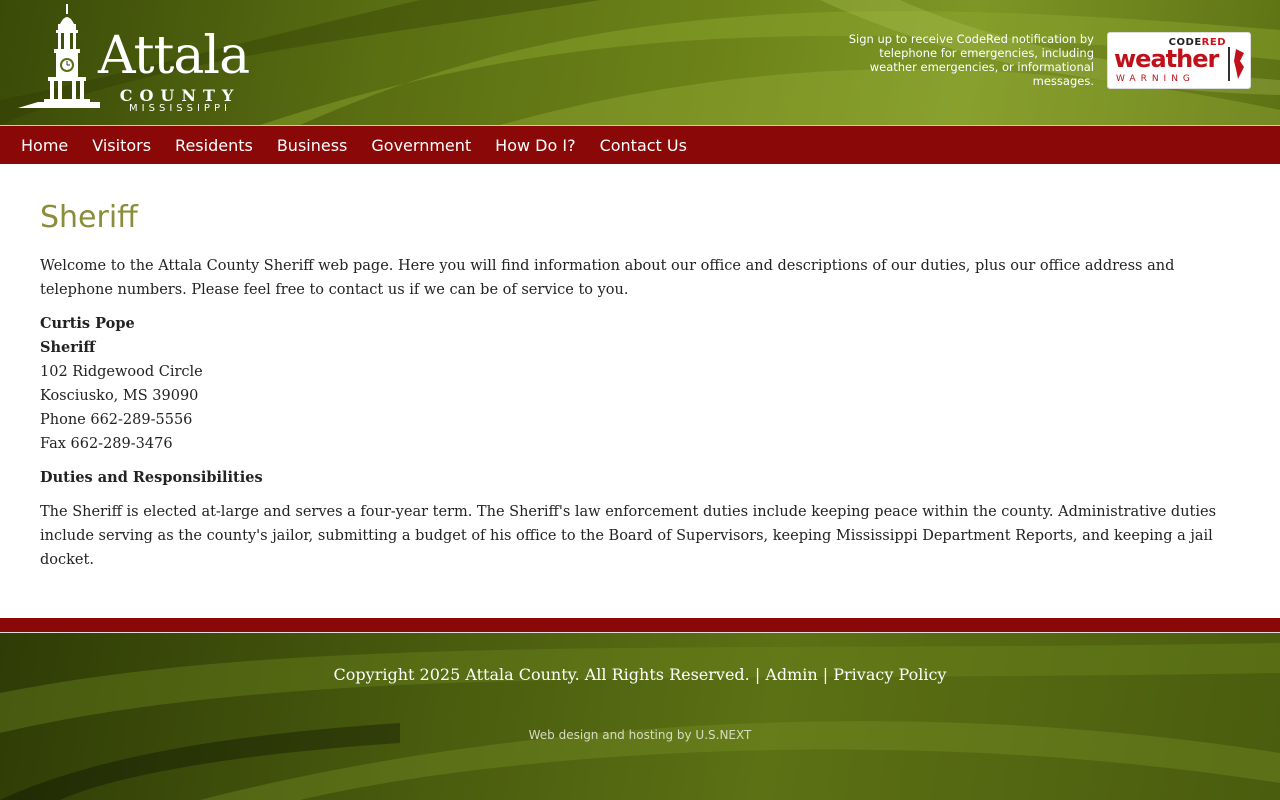  Describe the element at coordinates (119, 396) in the screenshot. I see `address-line-2: Kosciusko, MS 39090` at that location.